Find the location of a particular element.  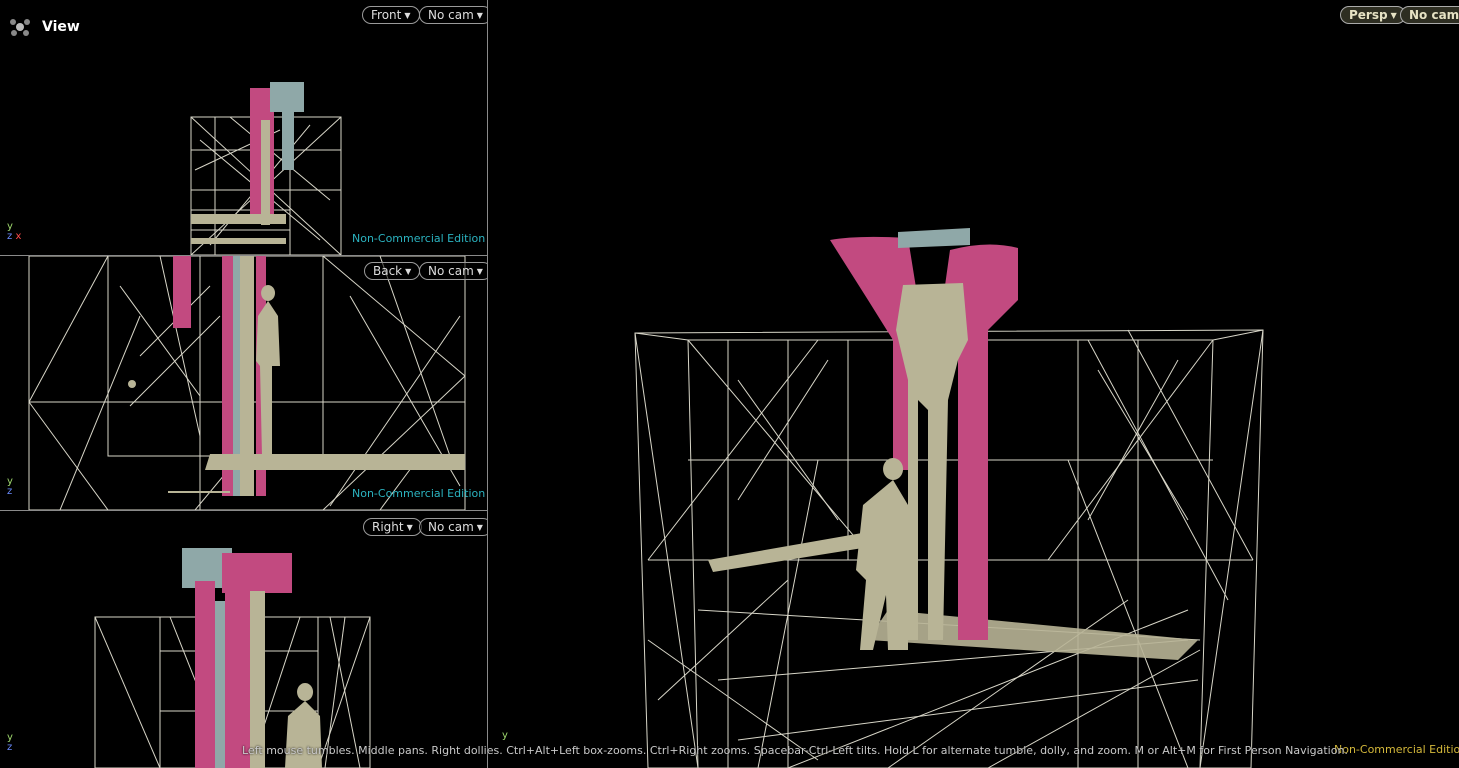

camera-dropdown-persp: No cam▼ is located at coordinates (1429, 15).